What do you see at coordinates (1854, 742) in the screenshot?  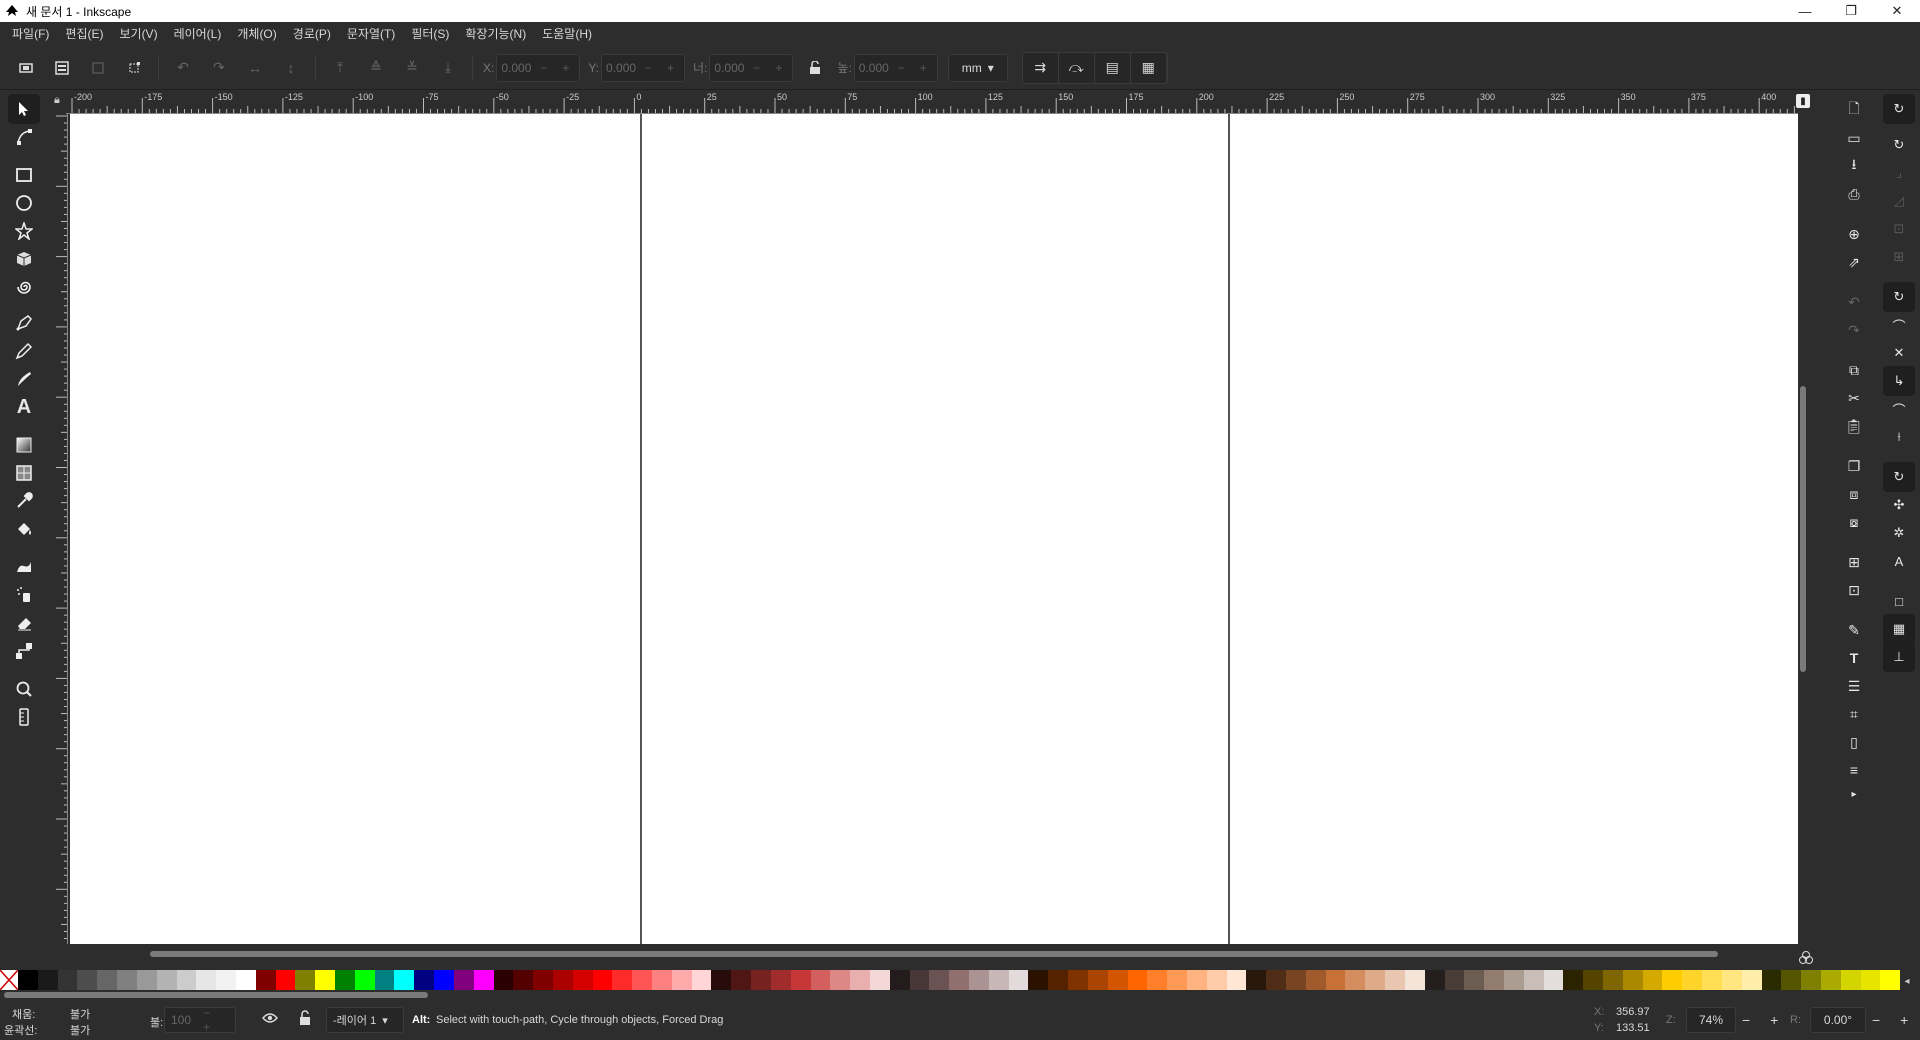 I see `document-properties-icon: ▯` at bounding box center [1854, 742].